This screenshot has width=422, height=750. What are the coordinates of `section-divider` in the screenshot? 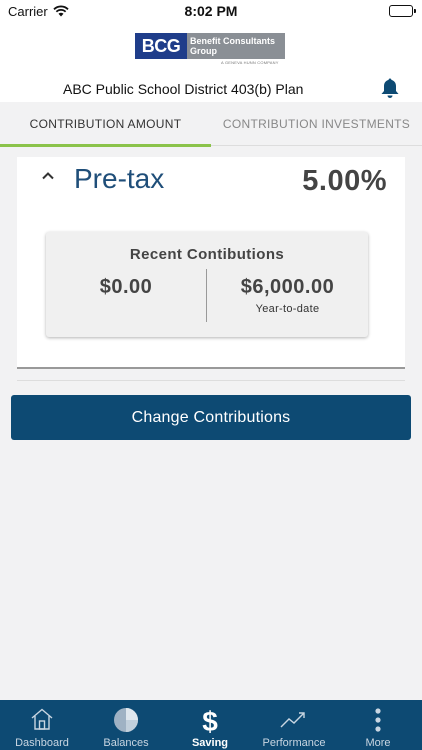 It's located at (211, 380).